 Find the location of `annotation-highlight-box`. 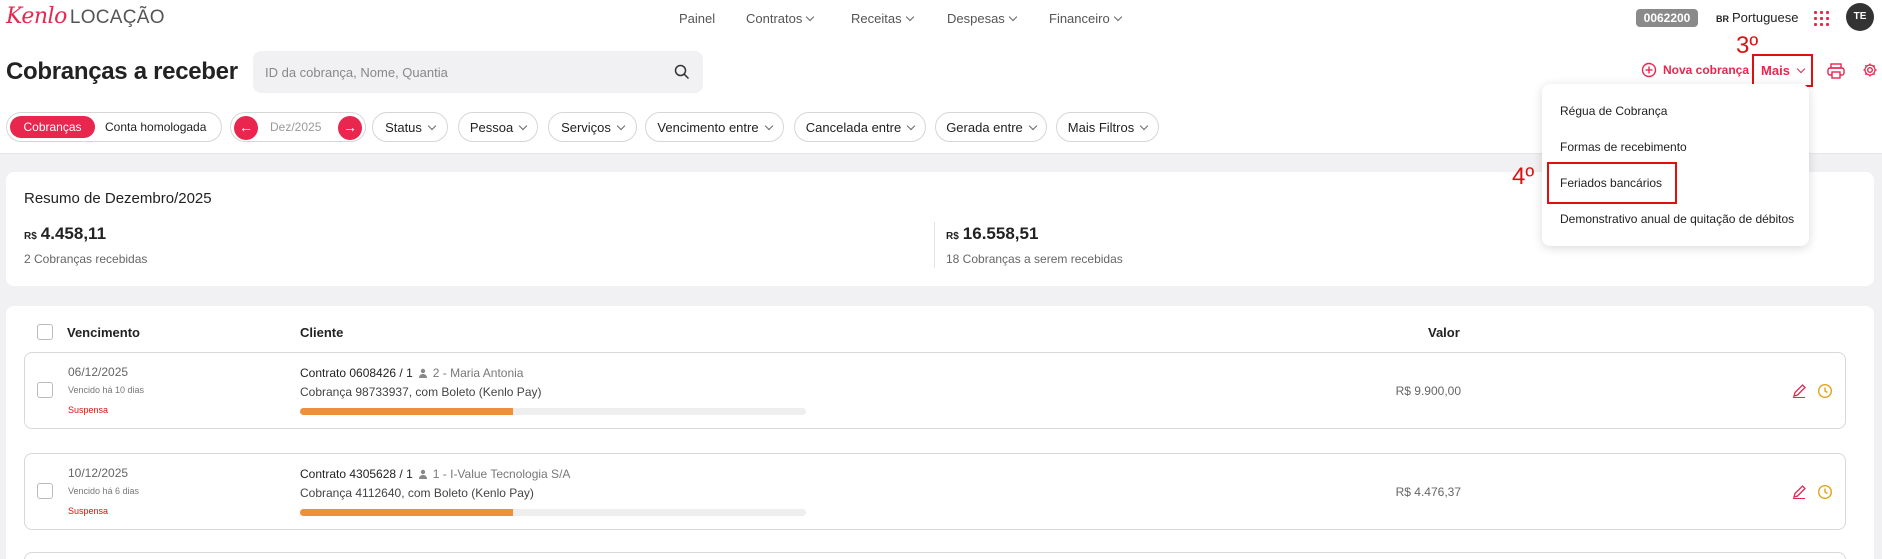

annotation-highlight-box is located at coordinates (1612, 183).